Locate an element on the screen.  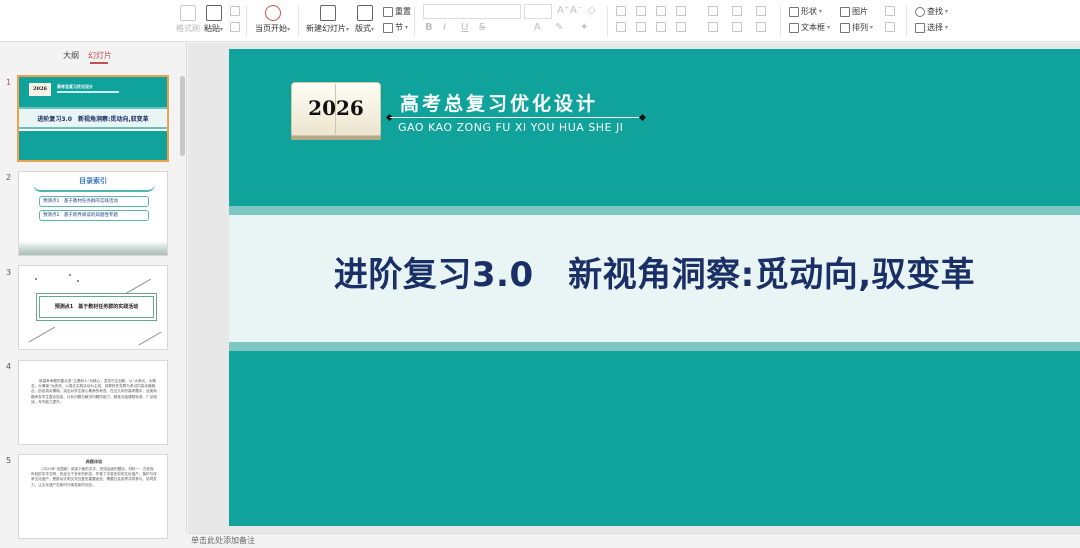
copy-icon is located at coordinates (235, 27).